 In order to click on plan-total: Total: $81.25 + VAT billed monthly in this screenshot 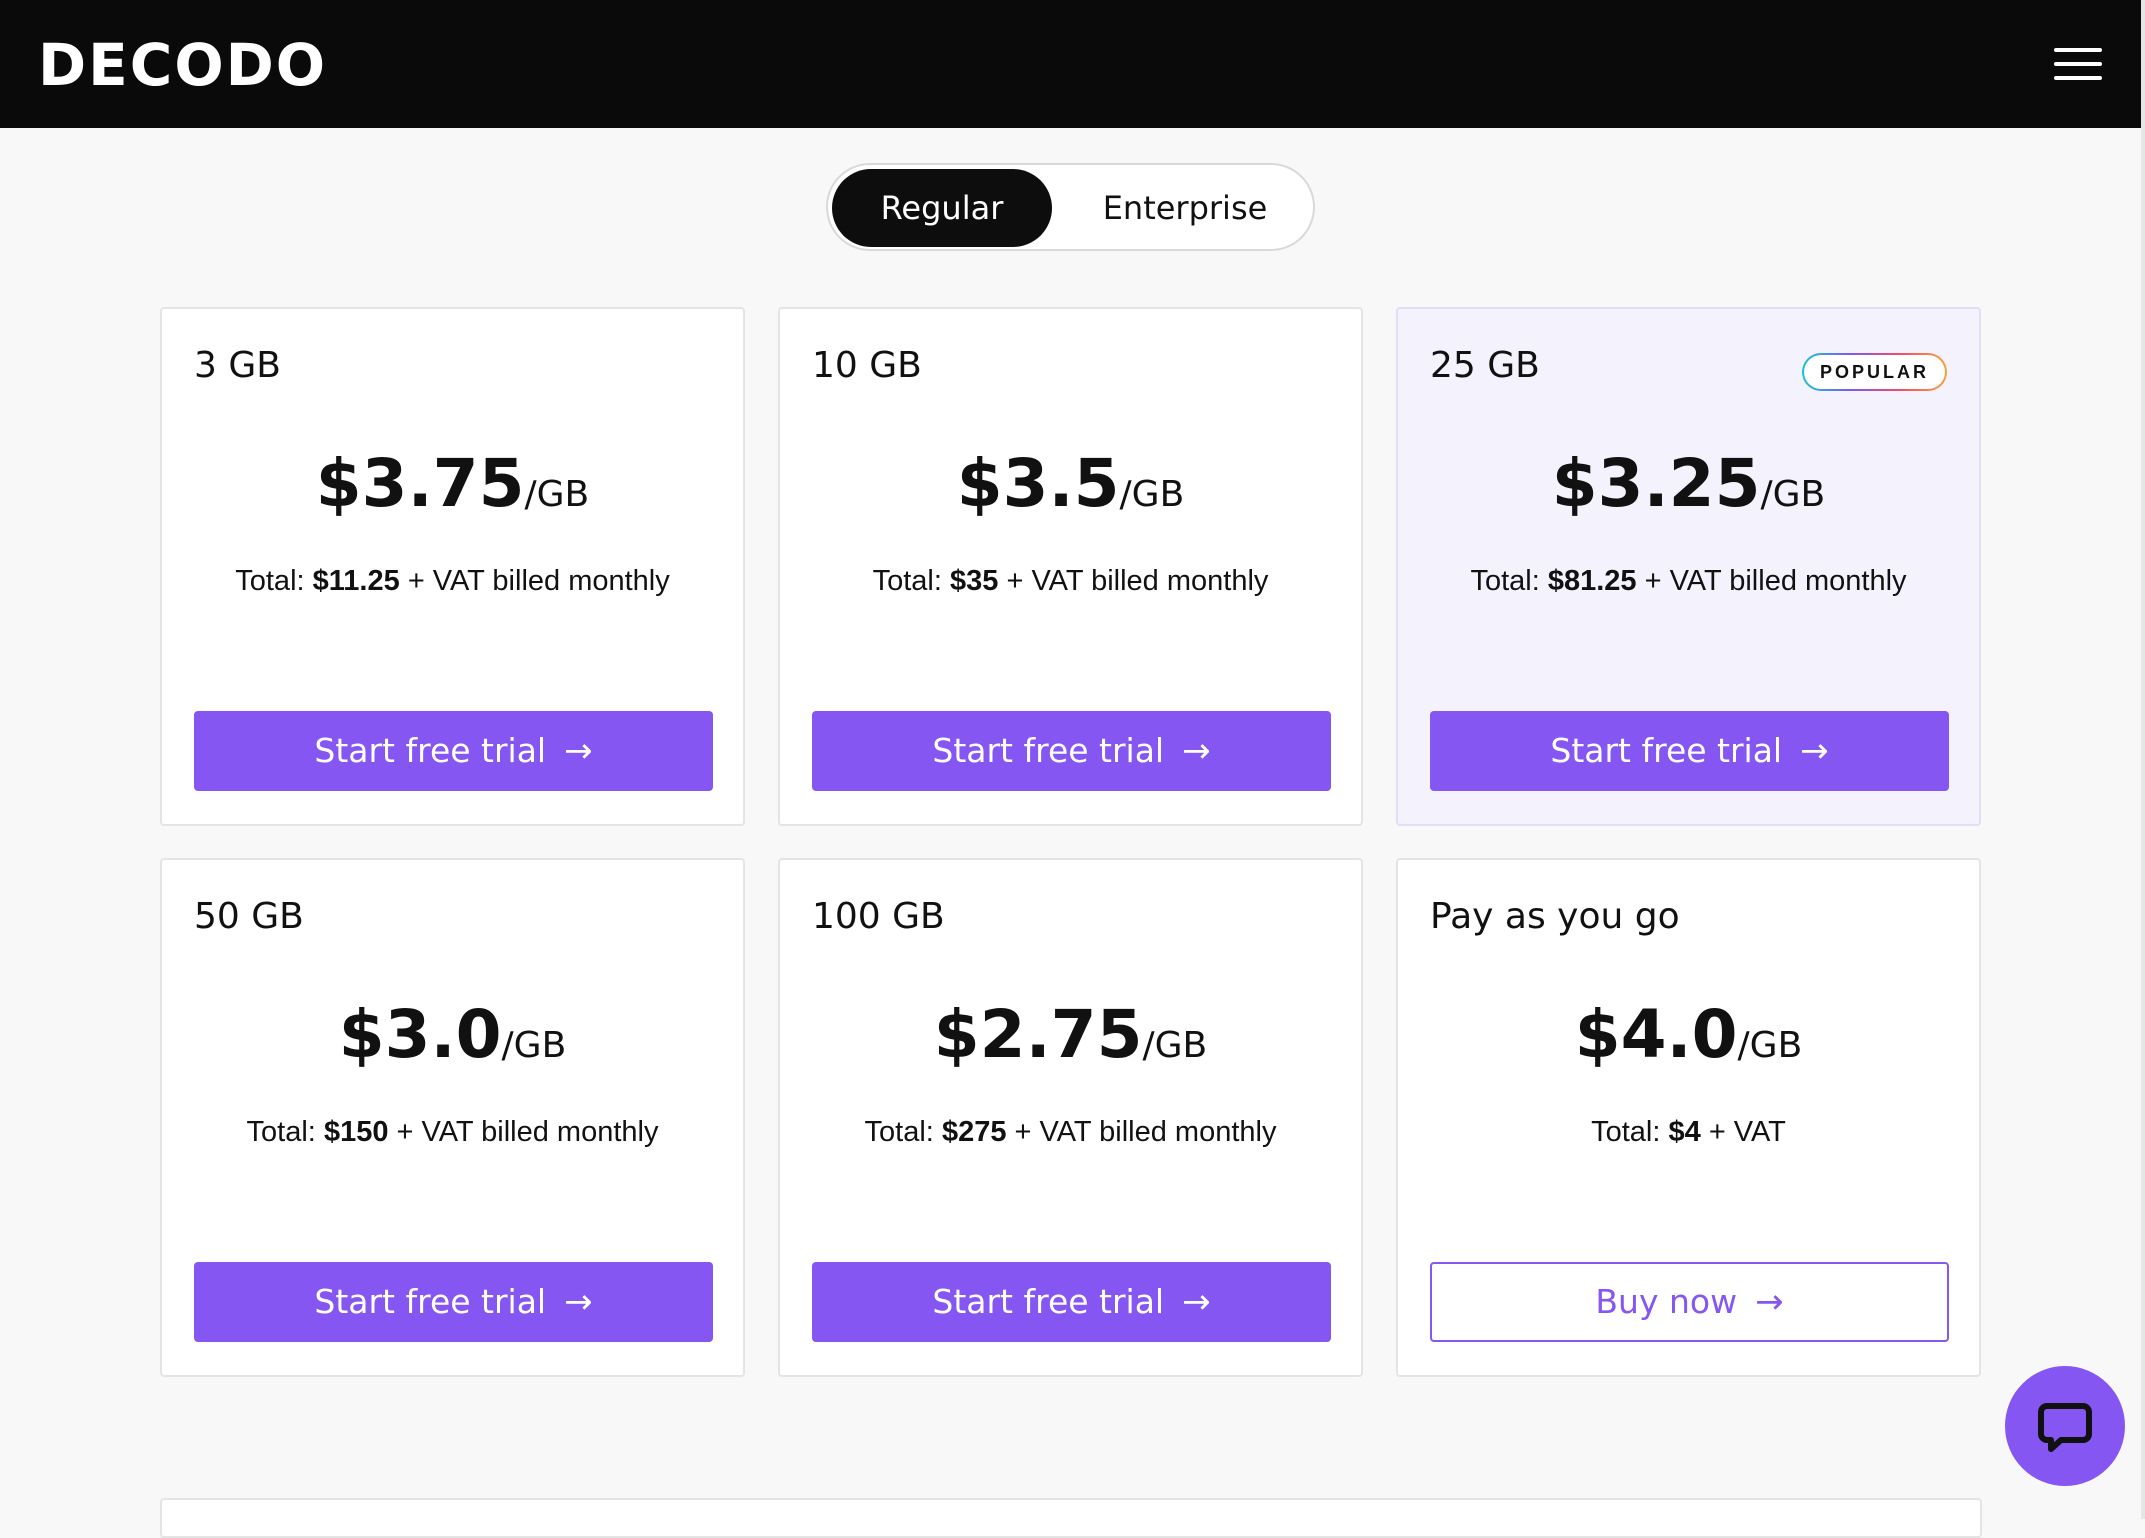, I will do `click(1688, 581)`.